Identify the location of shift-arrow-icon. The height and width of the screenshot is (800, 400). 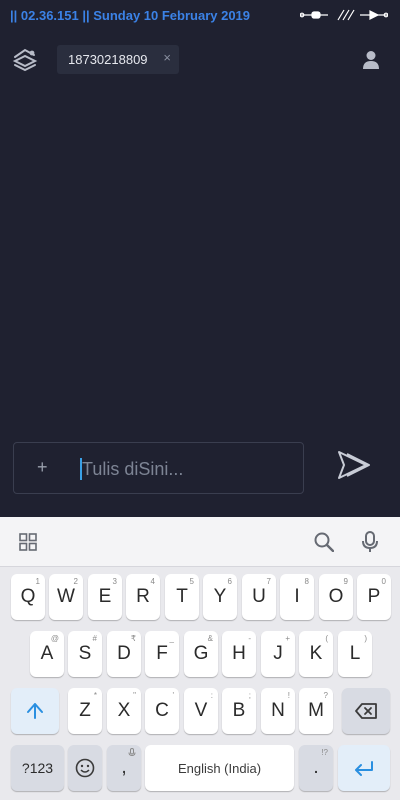
(35, 711).